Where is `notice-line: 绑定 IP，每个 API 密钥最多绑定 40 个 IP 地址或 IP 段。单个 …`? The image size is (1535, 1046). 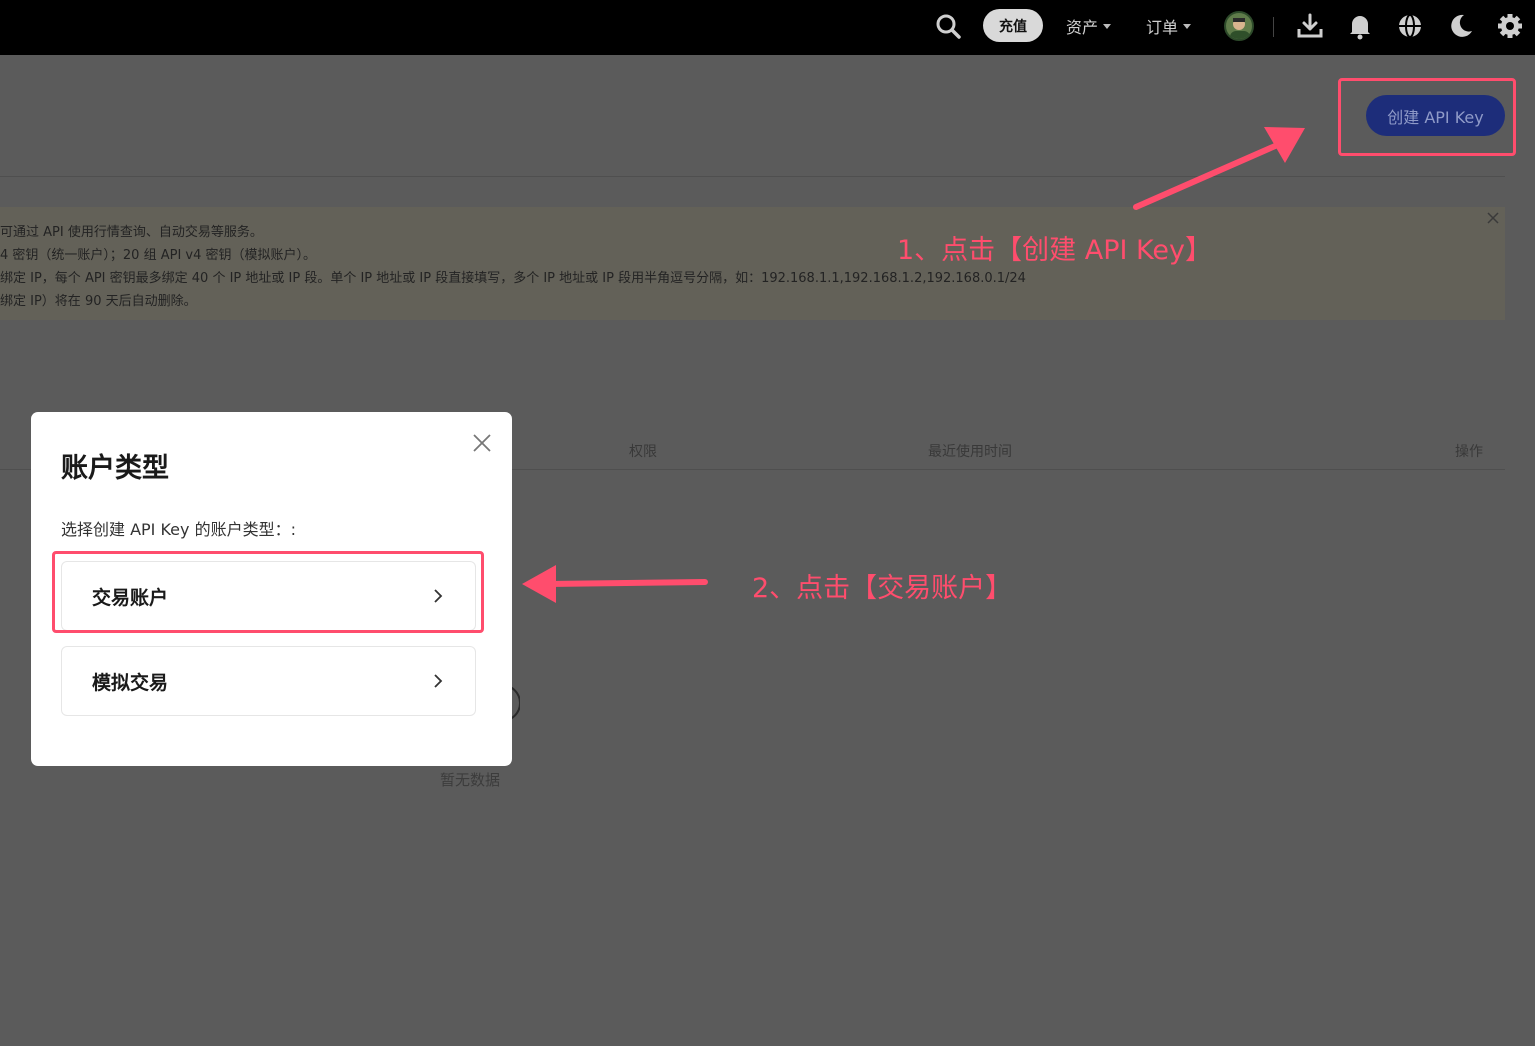 notice-line: 绑定 IP，每个 API 密钥最多绑定 40 个 IP 地址或 IP 段。单个 … is located at coordinates (513, 278).